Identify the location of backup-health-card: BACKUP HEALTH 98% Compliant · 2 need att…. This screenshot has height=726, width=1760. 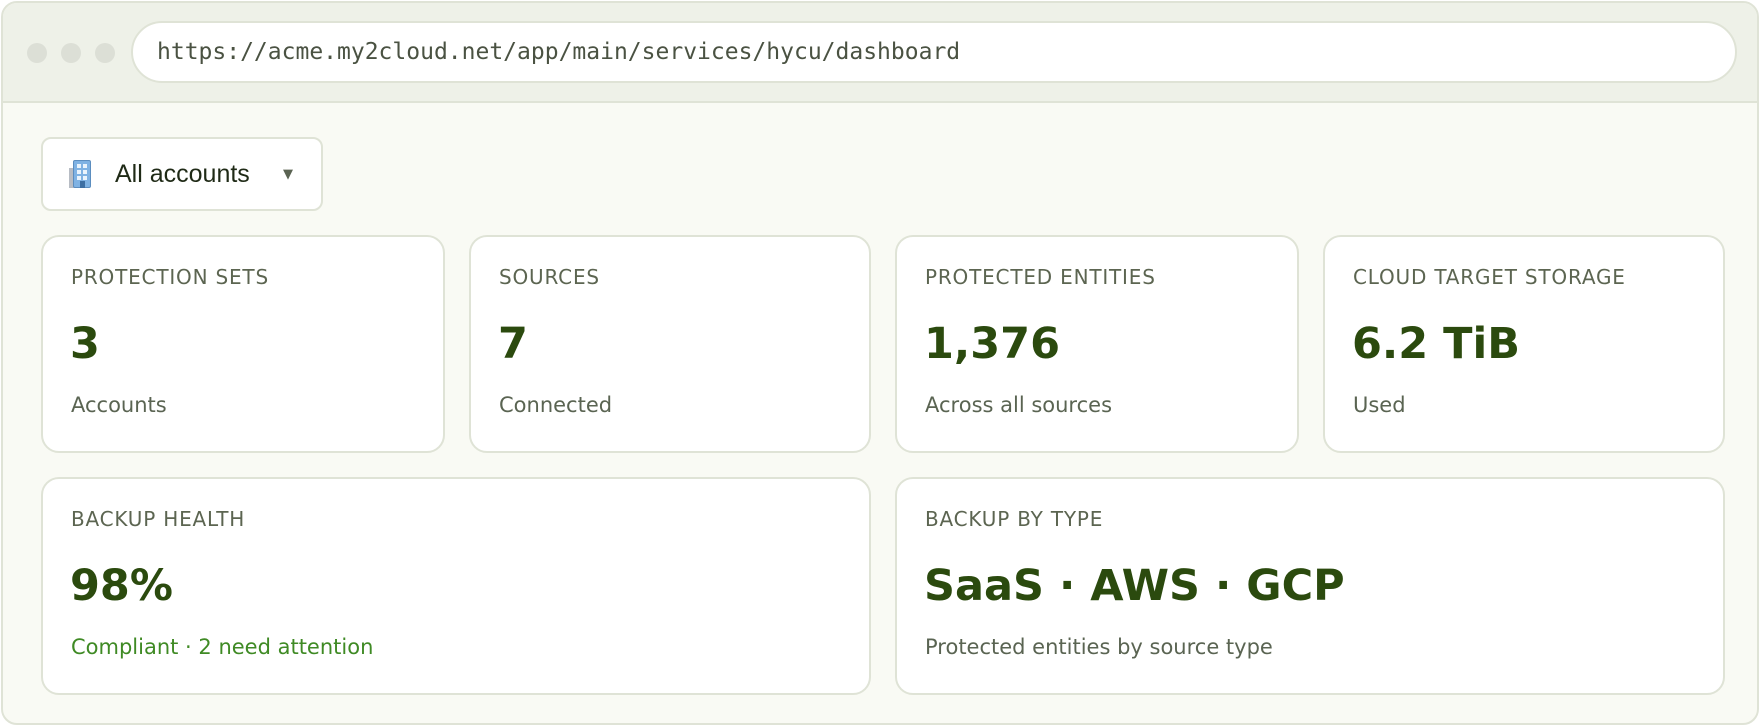
(456, 586).